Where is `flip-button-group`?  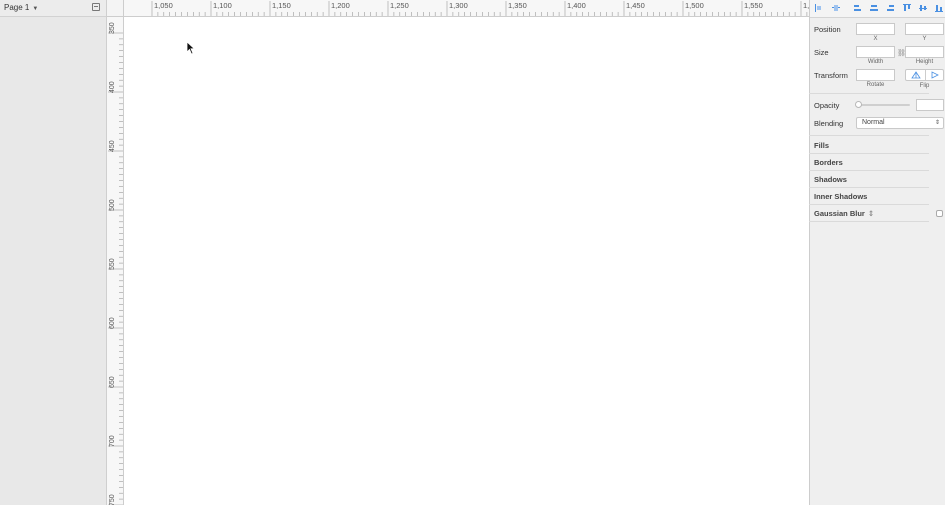
flip-button-group is located at coordinates (924, 75).